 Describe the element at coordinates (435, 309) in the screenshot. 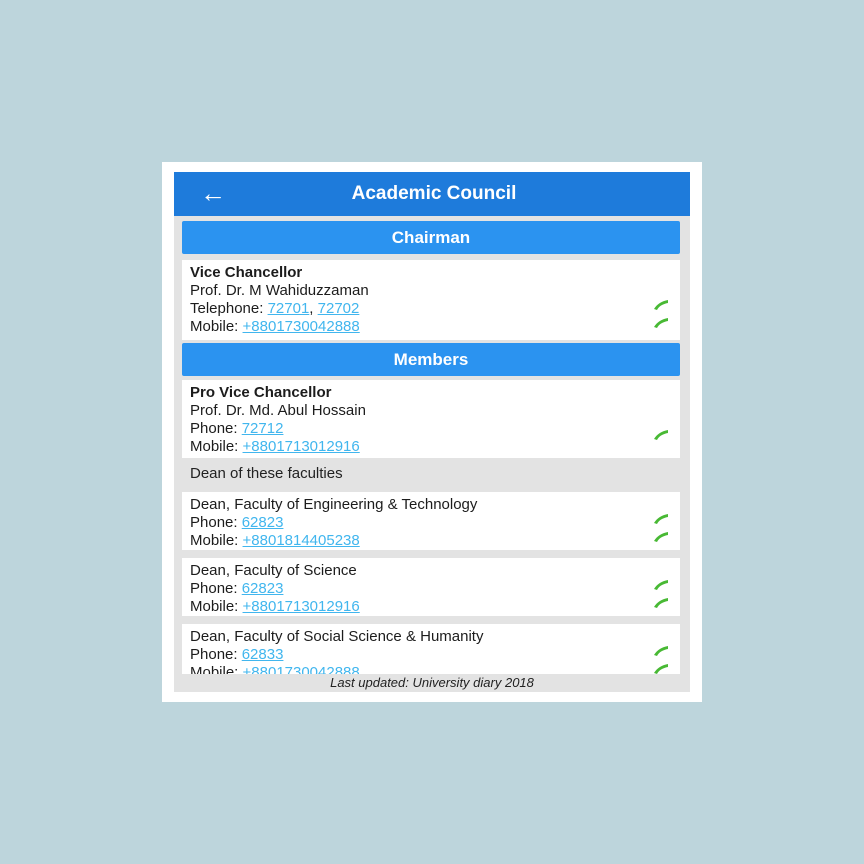

I see `telephone-row: Telephone: 72701, 72702` at that location.